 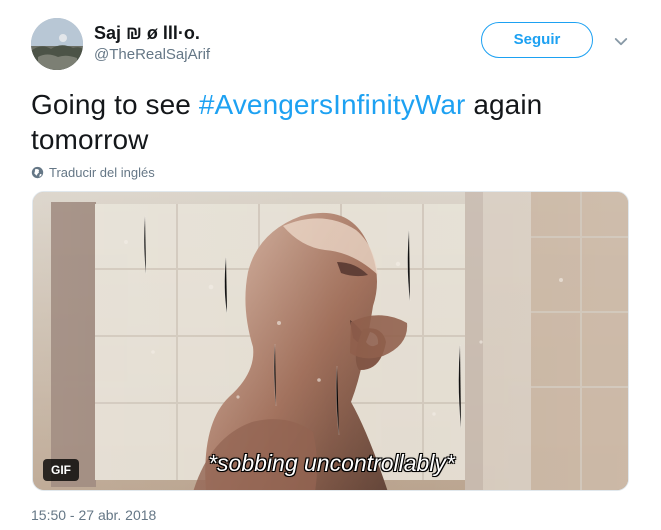 What do you see at coordinates (102, 172) in the screenshot?
I see `translate-label: Traducir del inglés` at bounding box center [102, 172].